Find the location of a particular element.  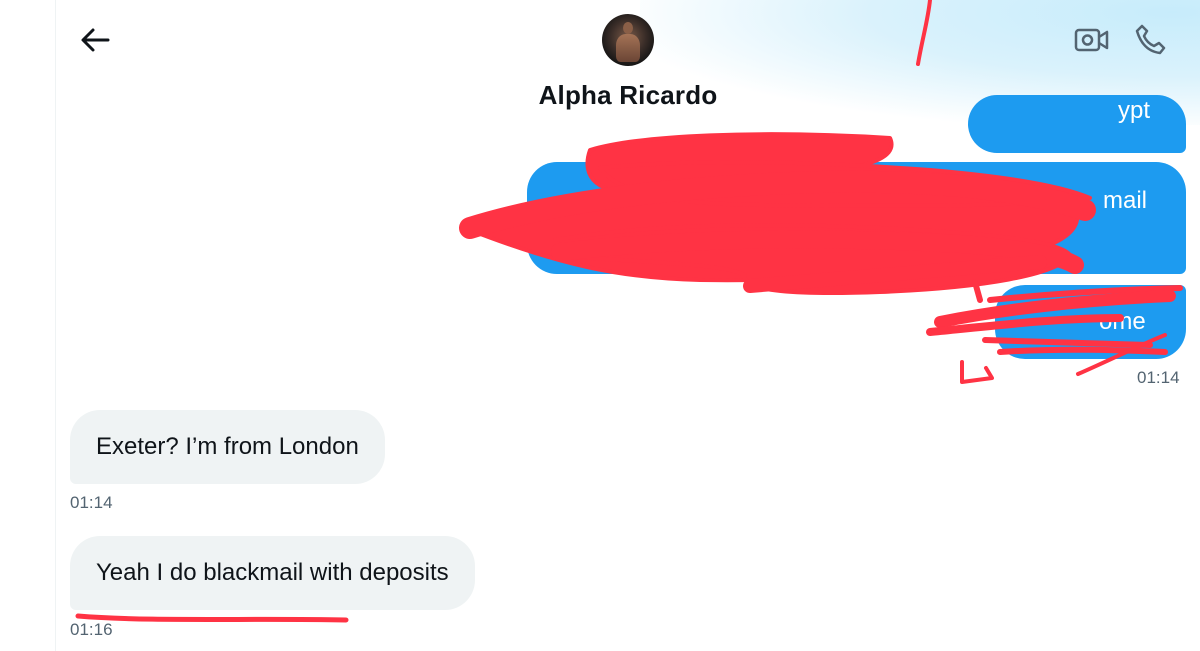

outgoing-message-3: ome is located at coordinates (1090, 322).